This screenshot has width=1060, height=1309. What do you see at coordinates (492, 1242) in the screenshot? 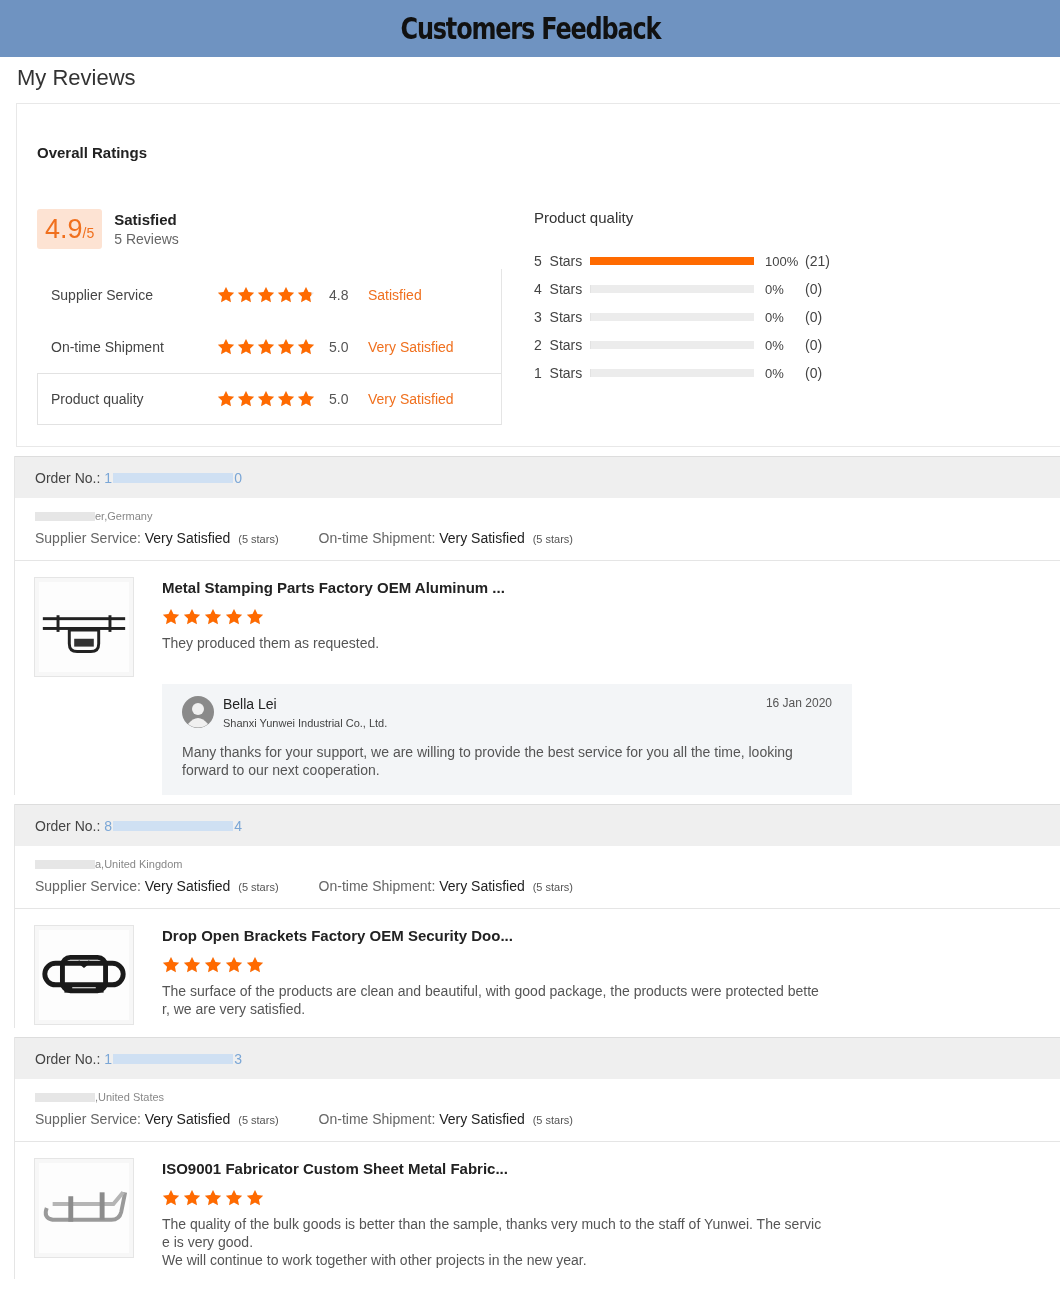
I see `review-text: The quality of the bulk goods is better than the sample, thanks very much to the staff of Yunwei. The servic e is very good. We will continue to work together with other projects in the new year.` at bounding box center [492, 1242].